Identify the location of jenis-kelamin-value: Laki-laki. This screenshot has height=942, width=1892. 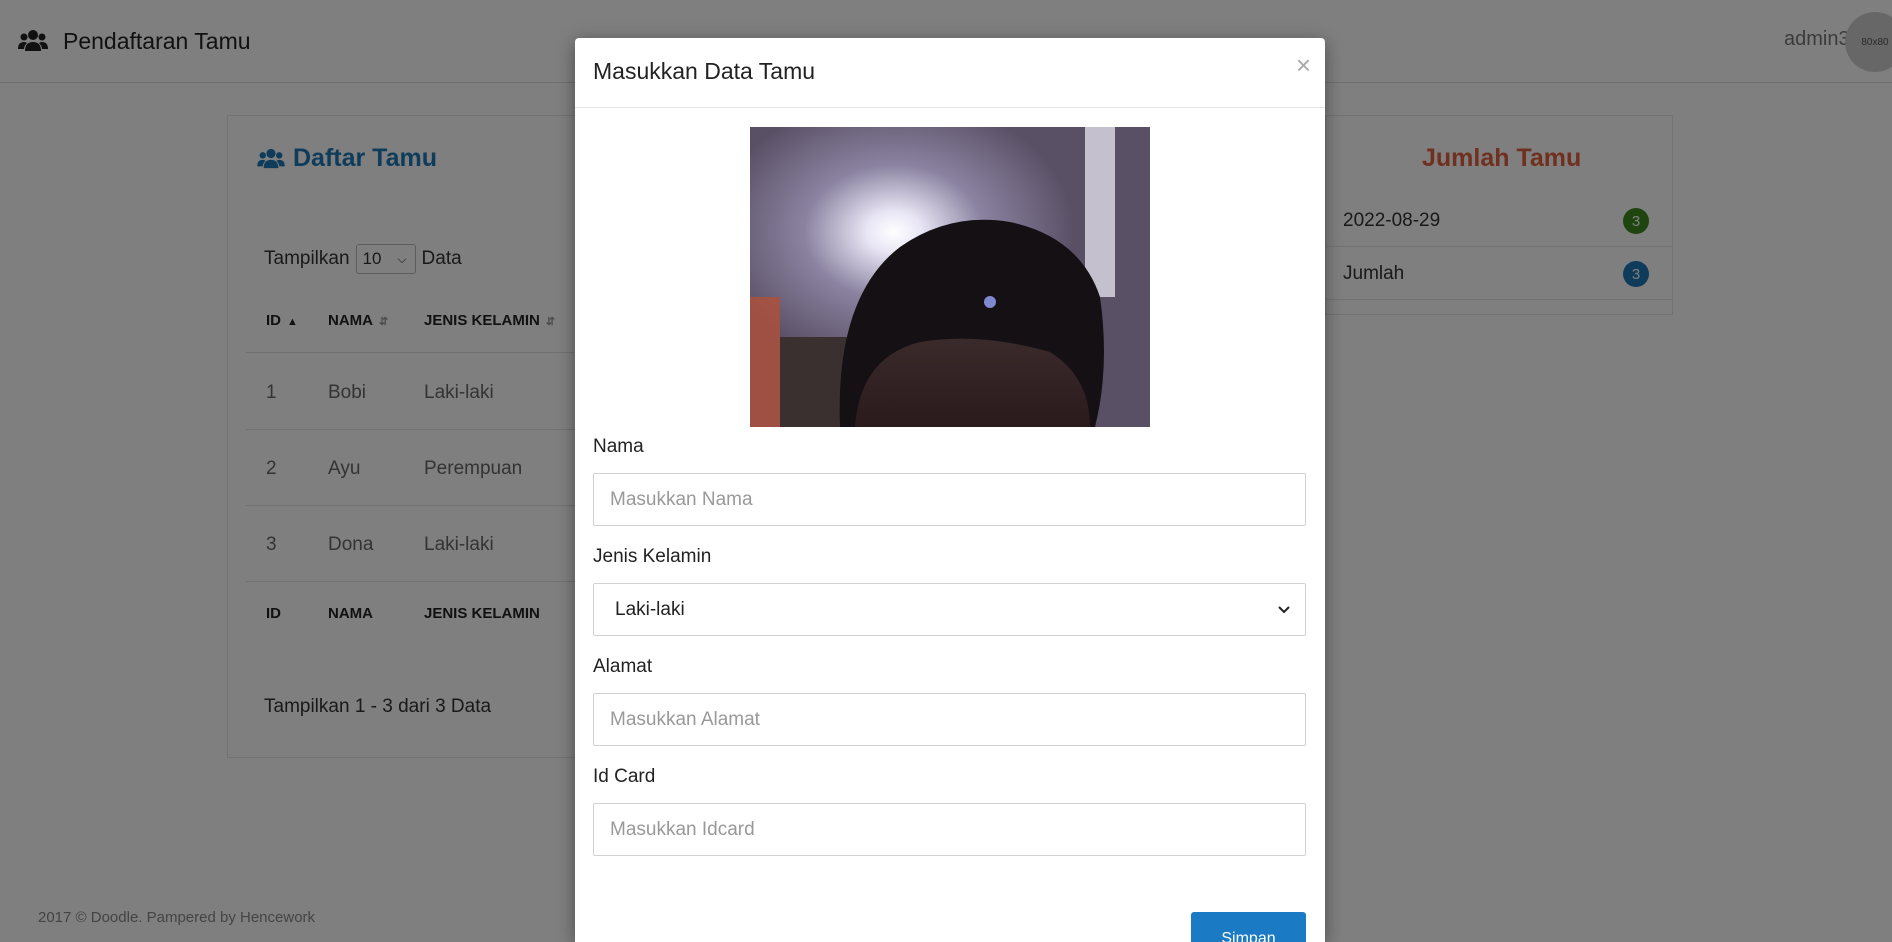
(650, 609).